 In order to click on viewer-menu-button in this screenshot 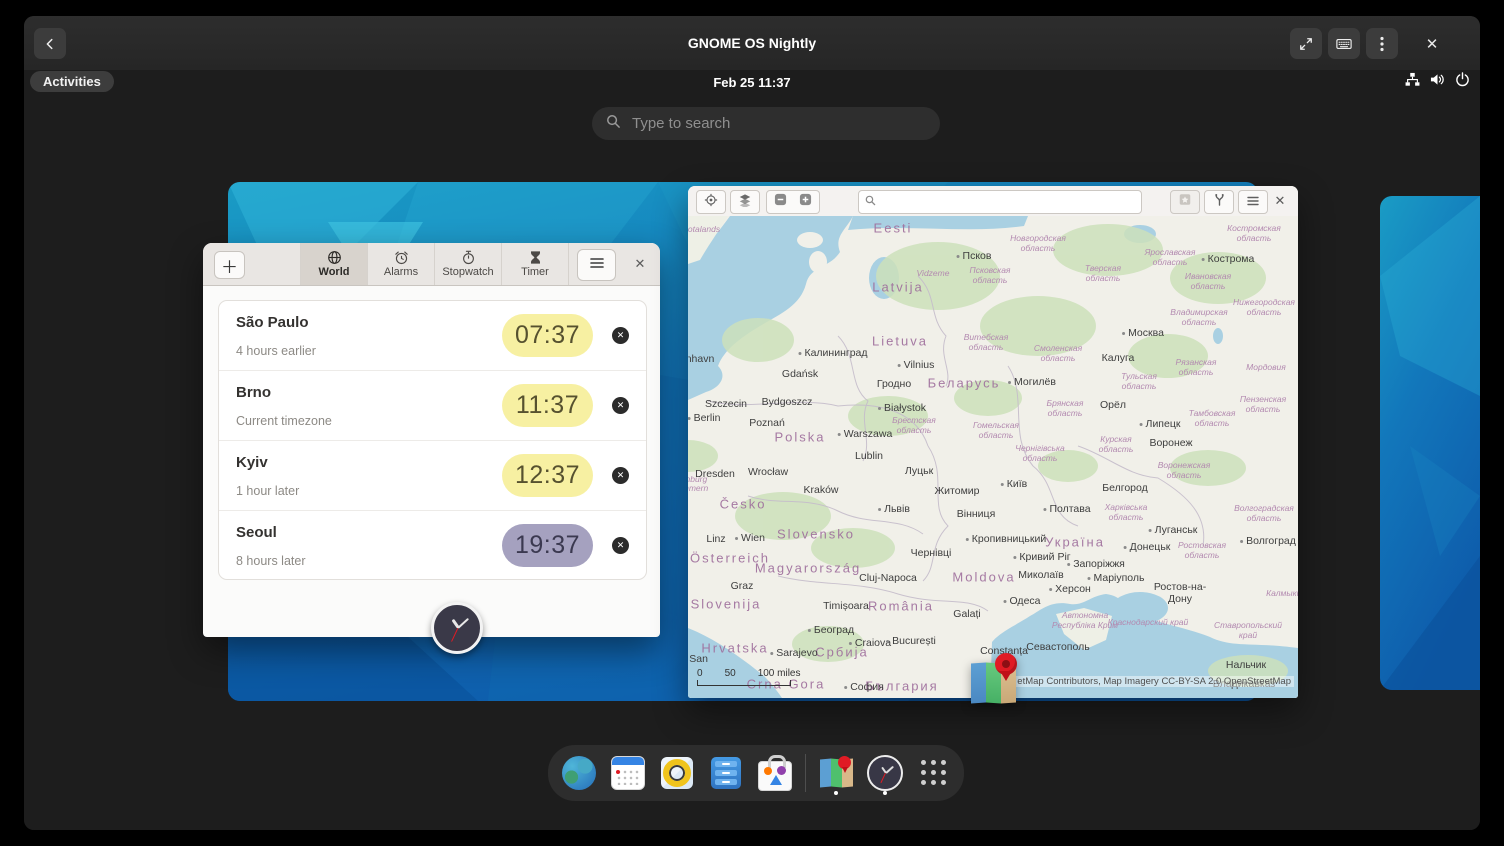, I will do `click(1382, 43)`.